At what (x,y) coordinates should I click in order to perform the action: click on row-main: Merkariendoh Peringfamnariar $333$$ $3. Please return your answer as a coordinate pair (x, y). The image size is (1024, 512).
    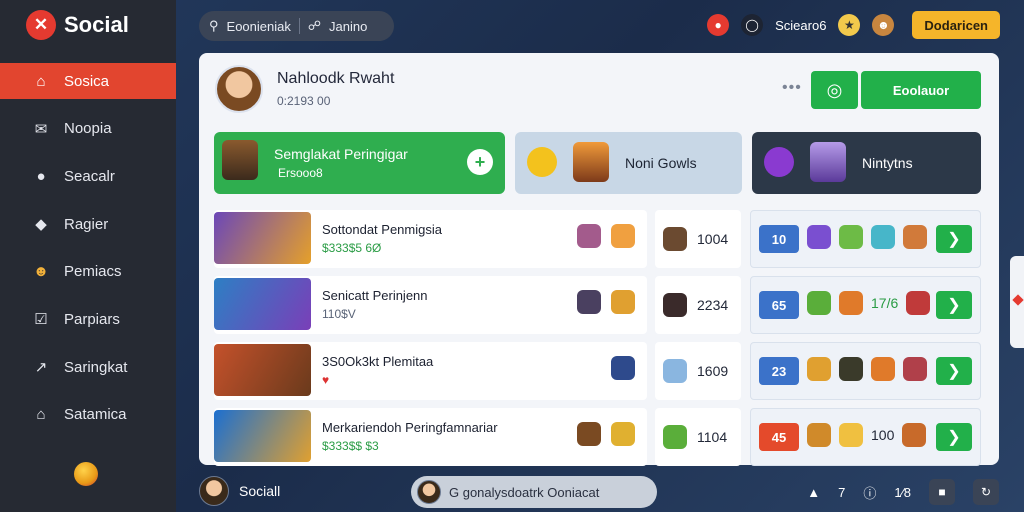
    Looking at the image, I should click on (430, 437).